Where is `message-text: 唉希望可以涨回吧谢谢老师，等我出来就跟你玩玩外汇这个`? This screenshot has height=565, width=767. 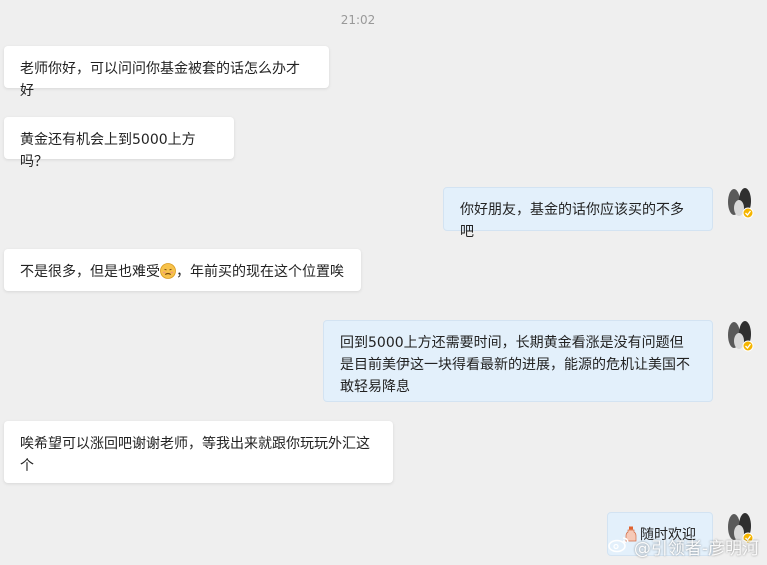
message-text: 唉希望可以涨回吧谢谢老师，等我出来就跟你玩玩外汇这个 is located at coordinates (195, 455).